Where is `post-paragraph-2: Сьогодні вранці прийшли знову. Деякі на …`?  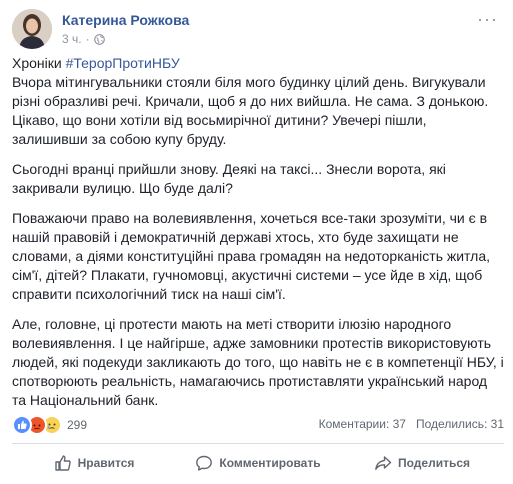
post-paragraph-2: Сьогодні вранці прийшли знову. Деякі на … is located at coordinates (229, 178).